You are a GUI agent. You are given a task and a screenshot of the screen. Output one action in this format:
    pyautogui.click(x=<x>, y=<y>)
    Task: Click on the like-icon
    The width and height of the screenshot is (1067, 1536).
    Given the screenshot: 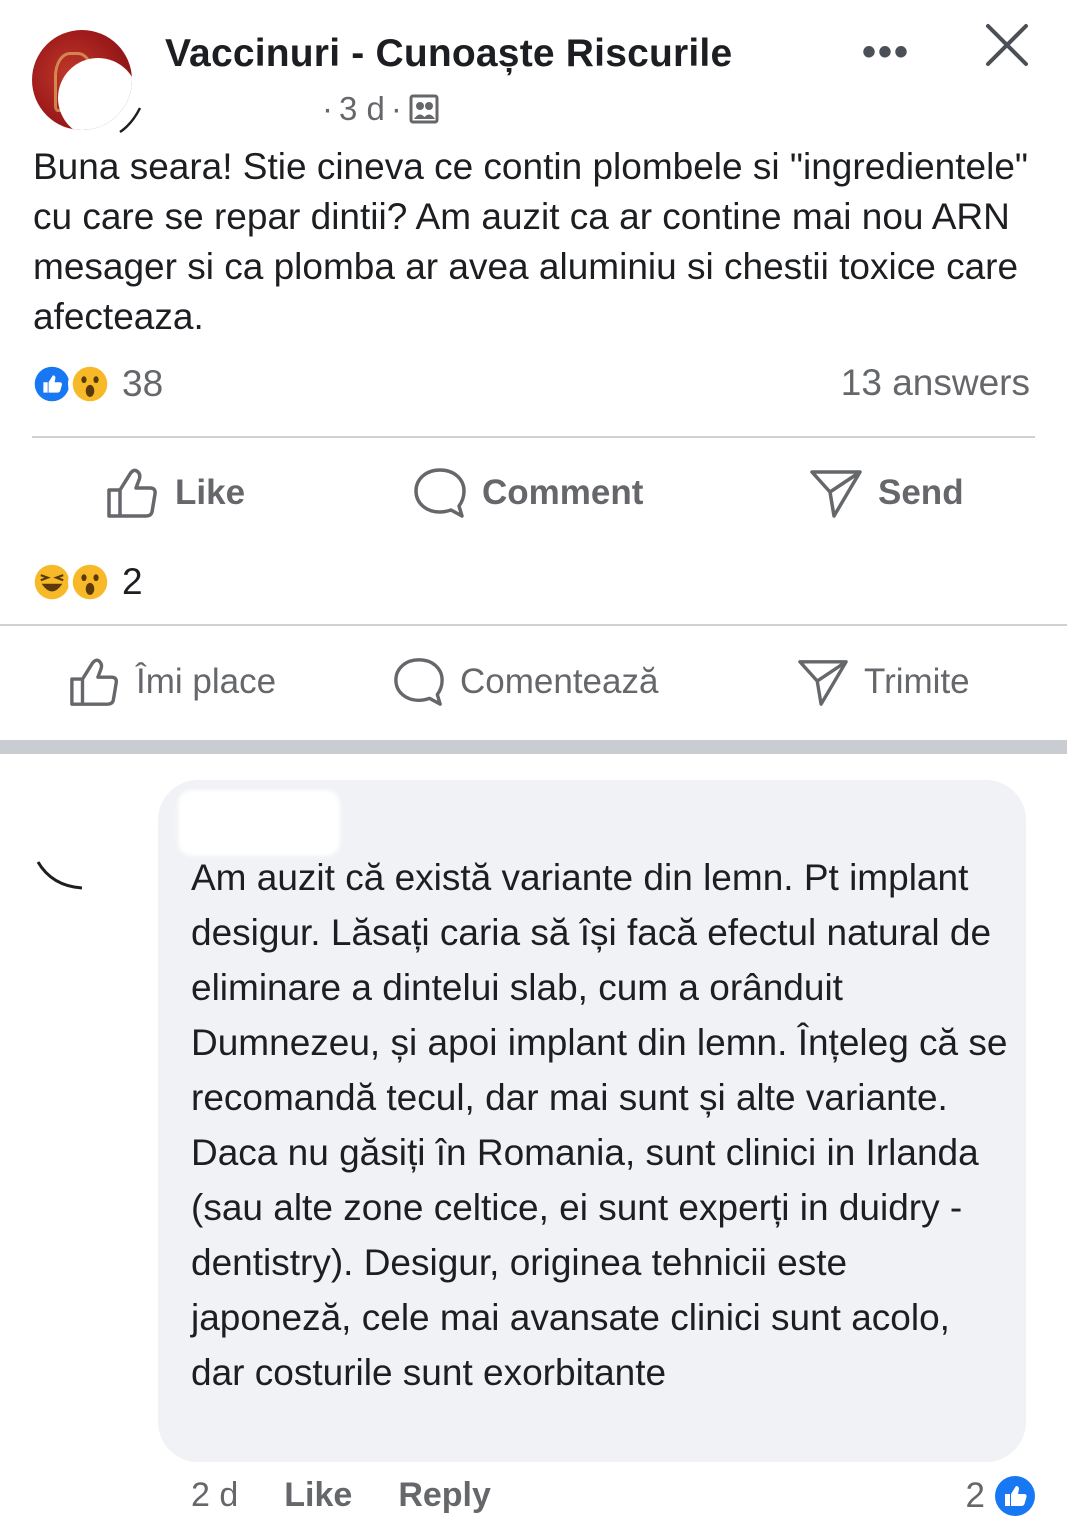 What is the action you would take?
    pyautogui.click(x=1015, y=1496)
    